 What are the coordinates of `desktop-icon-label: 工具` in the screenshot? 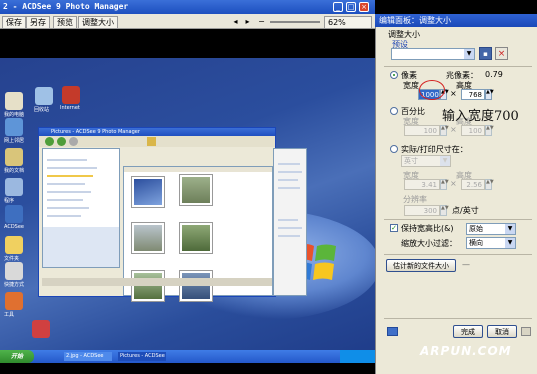 It's located at (9, 315).